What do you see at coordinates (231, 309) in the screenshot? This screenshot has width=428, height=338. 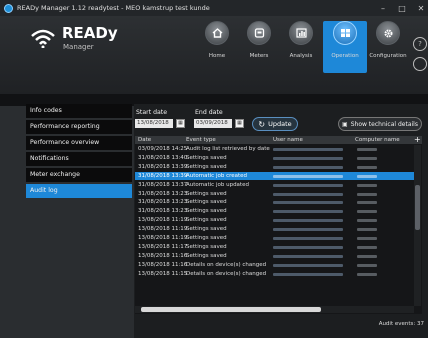 I see `horizontal-scrollbar-thumb` at bounding box center [231, 309].